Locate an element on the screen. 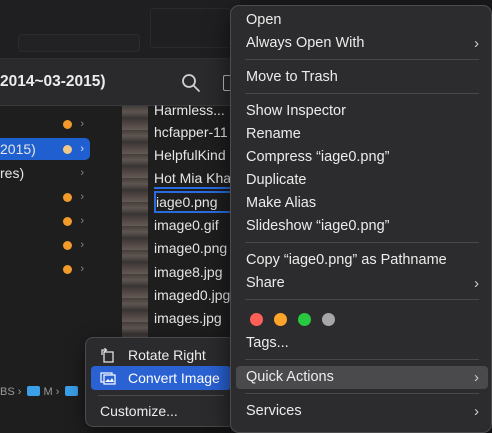  open-menu-item: Open is located at coordinates (362, 20).